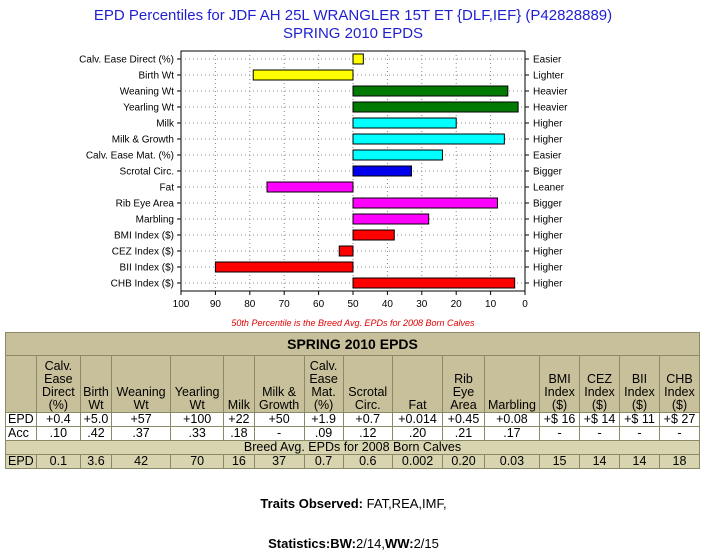 This screenshot has width=707, height=553. What do you see at coordinates (197, 384) in the screenshot?
I see `column-header: Yearling Wt` at bounding box center [197, 384].